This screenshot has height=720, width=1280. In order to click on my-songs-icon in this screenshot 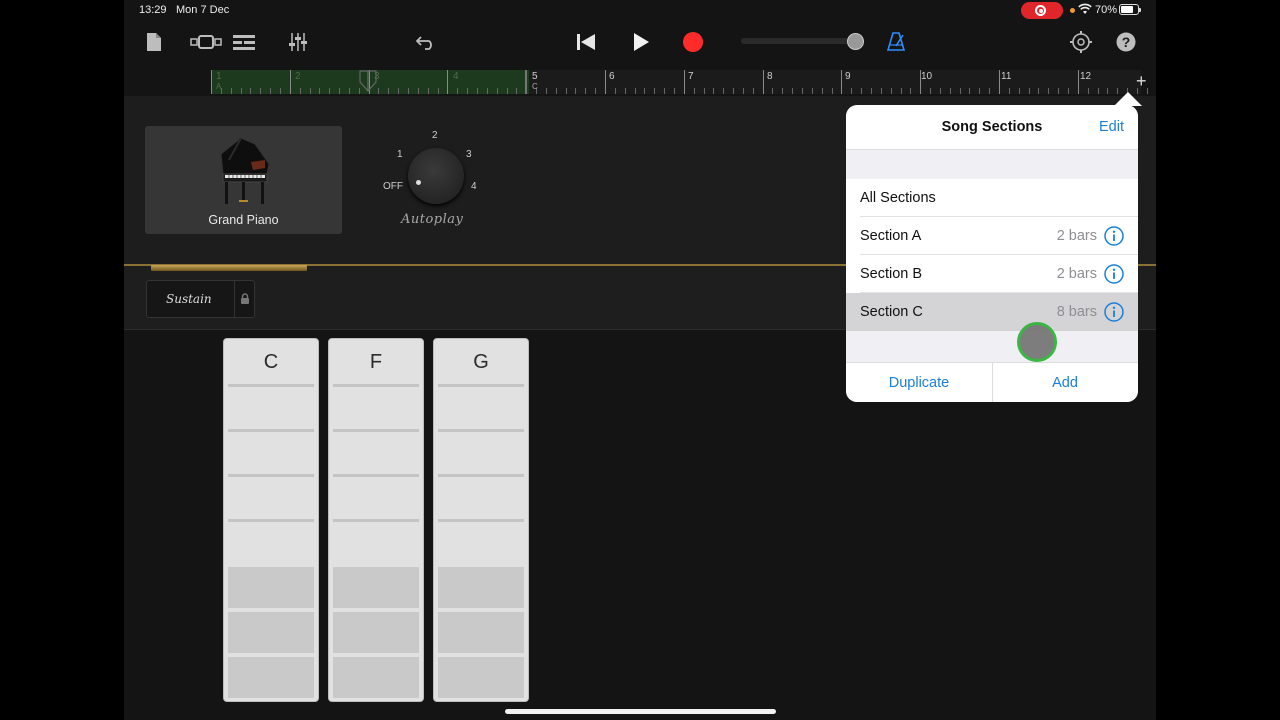, I will do `click(154, 42)`.